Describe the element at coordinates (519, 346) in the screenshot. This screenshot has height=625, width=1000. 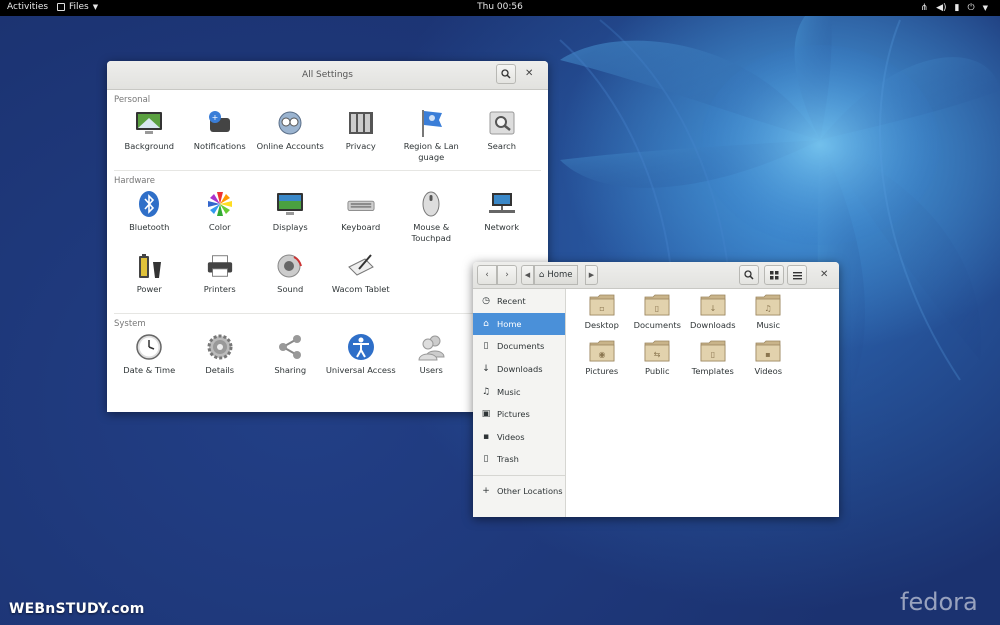
I see `sidebar-item-documents: ▯ Documents` at that location.